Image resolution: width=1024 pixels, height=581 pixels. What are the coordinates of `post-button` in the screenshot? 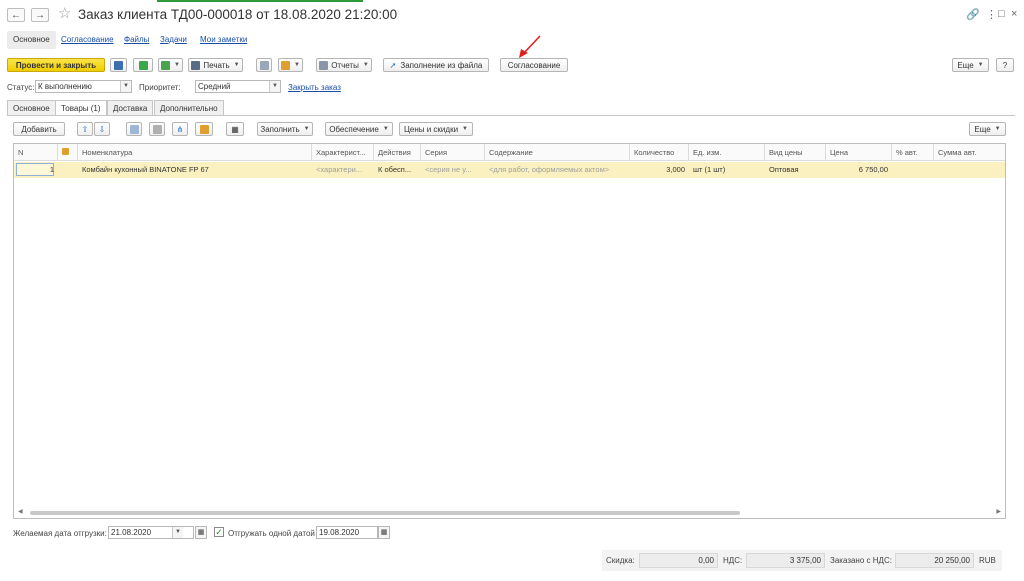 It's located at (143, 65).